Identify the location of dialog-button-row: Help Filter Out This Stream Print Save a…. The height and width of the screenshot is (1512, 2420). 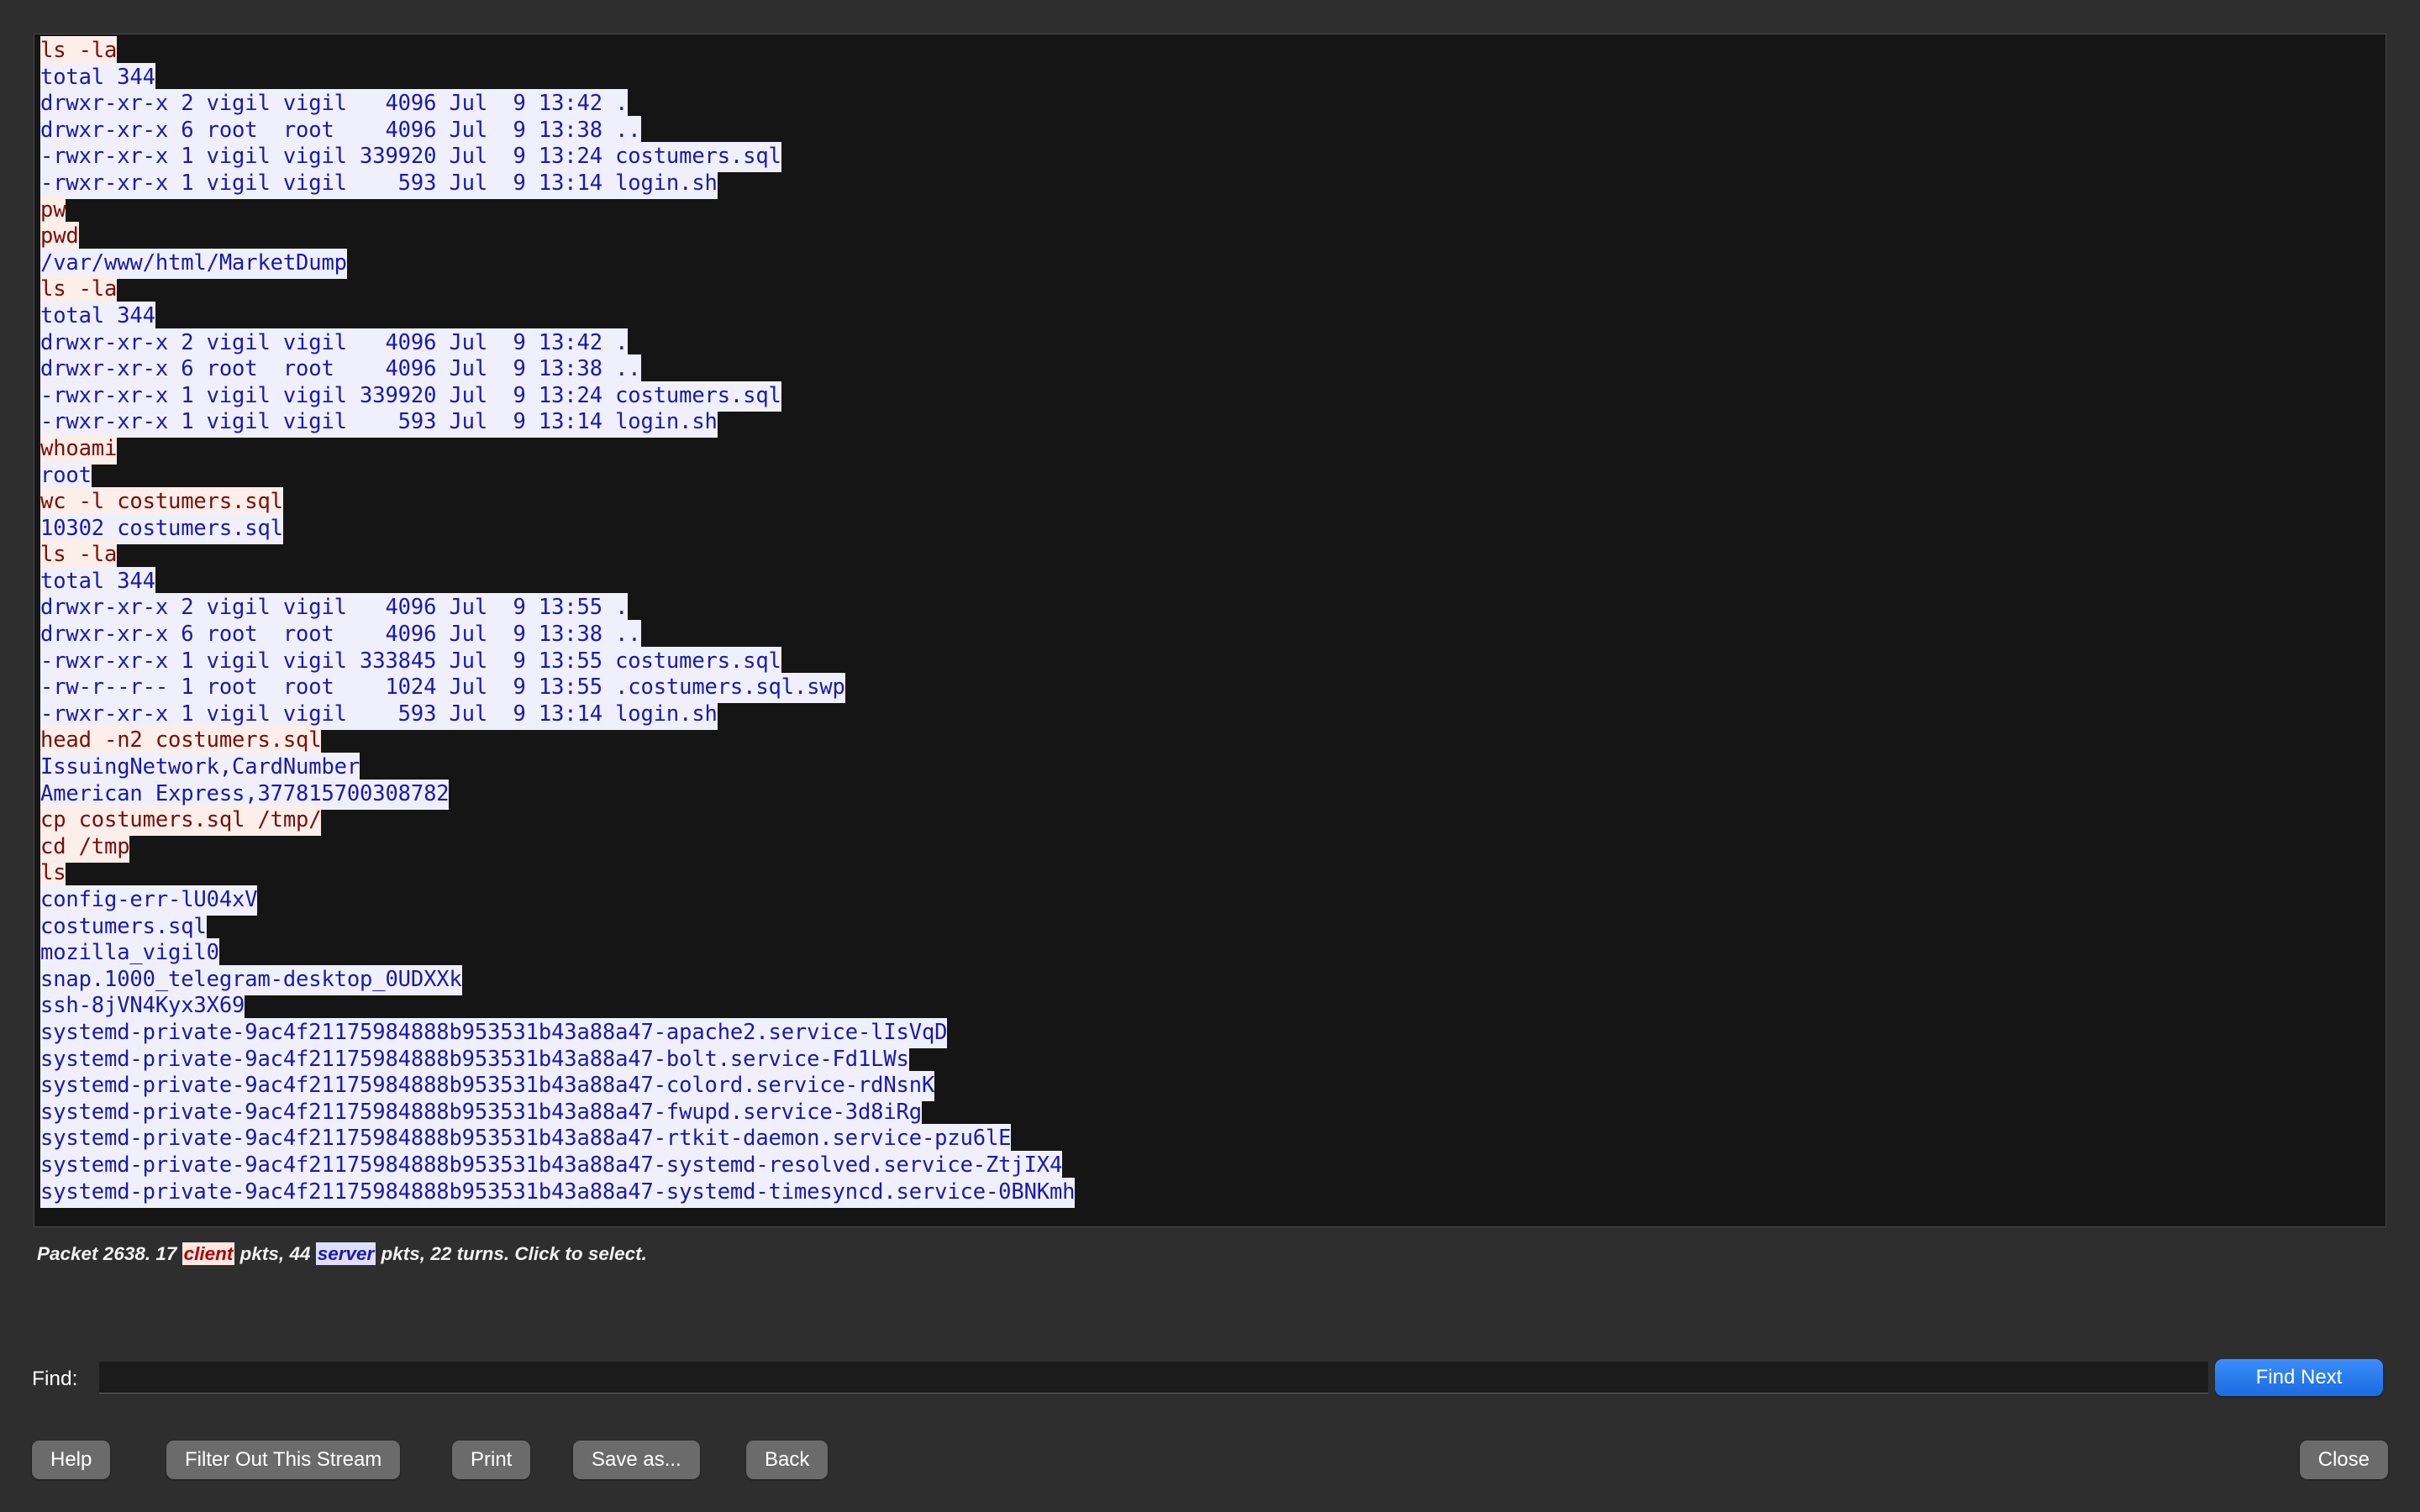
(1210, 1466).